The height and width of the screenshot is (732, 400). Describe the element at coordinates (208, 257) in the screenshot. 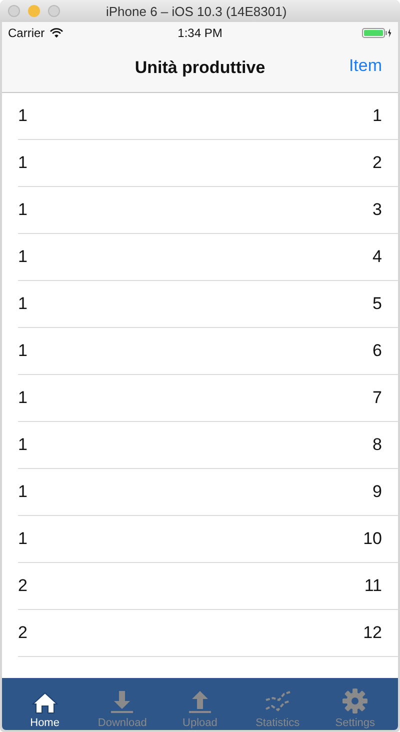

I see `list-row: 1 4` at that location.